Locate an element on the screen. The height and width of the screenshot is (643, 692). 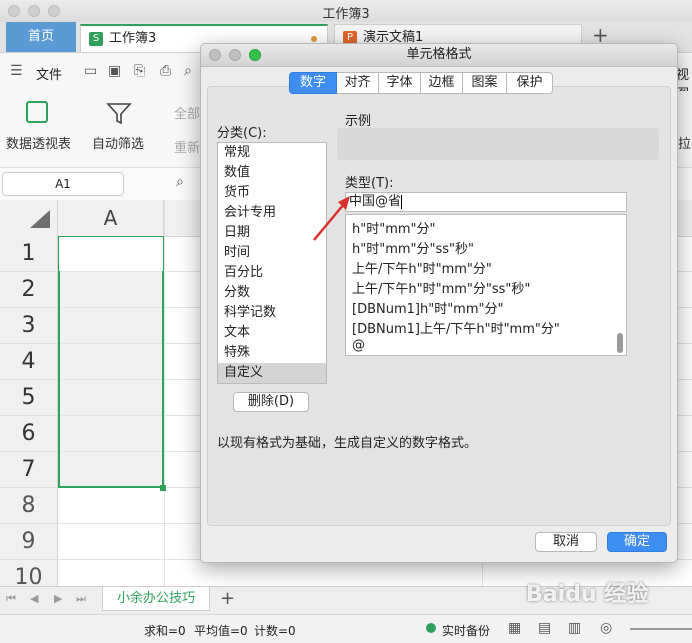
category-item: 自定义 is located at coordinates (272, 373).